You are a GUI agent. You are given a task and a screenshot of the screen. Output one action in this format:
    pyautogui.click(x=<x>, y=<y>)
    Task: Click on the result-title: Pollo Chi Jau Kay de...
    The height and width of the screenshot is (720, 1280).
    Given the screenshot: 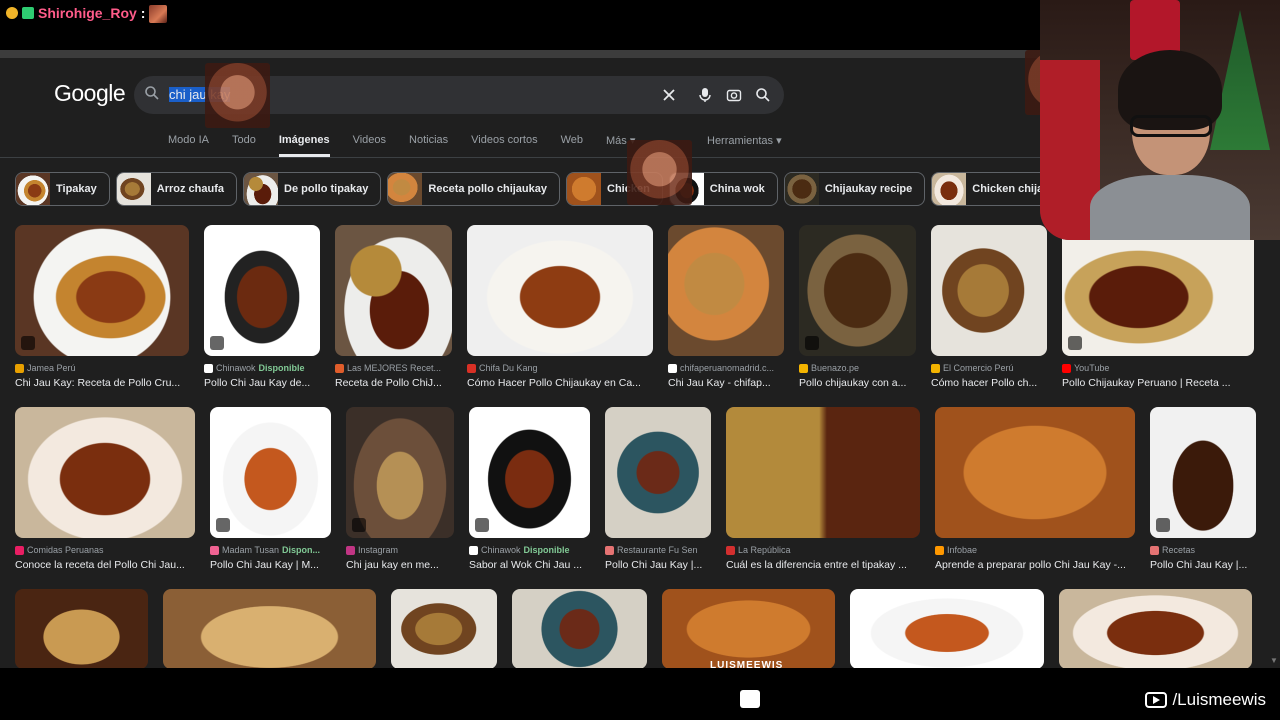 What is the action you would take?
    pyautogui.click(x=262, y=383)
    